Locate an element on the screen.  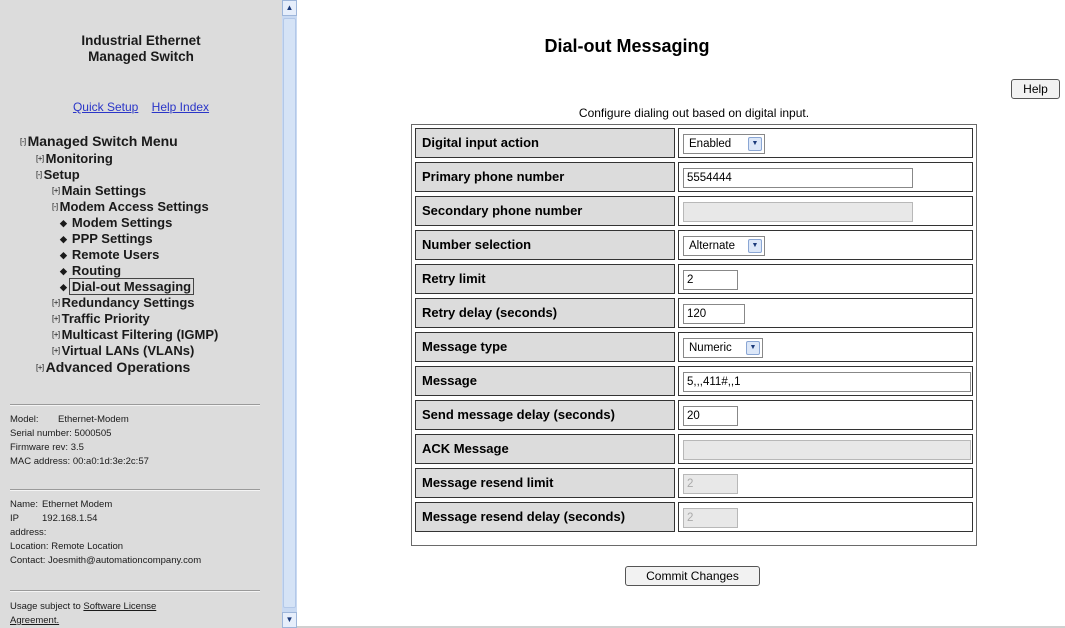
resend-delay-input: 2 is located at coordinates (710, 518).